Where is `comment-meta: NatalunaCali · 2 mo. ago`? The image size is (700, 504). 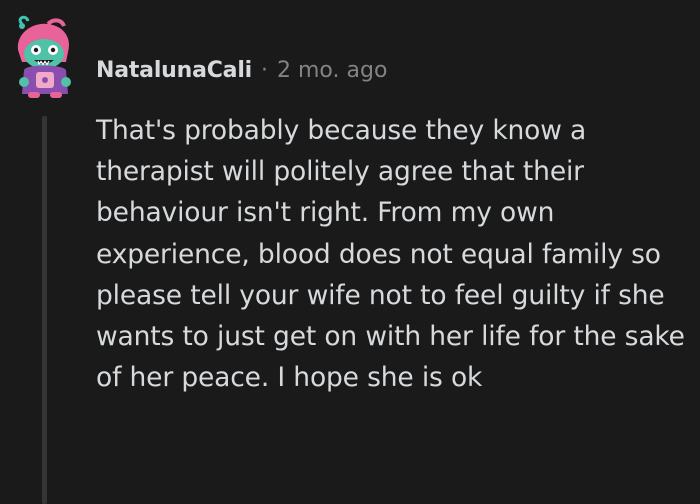 comment-meta: NatalunaCali · 2 mo. ago is located at coordinates (241, 70).